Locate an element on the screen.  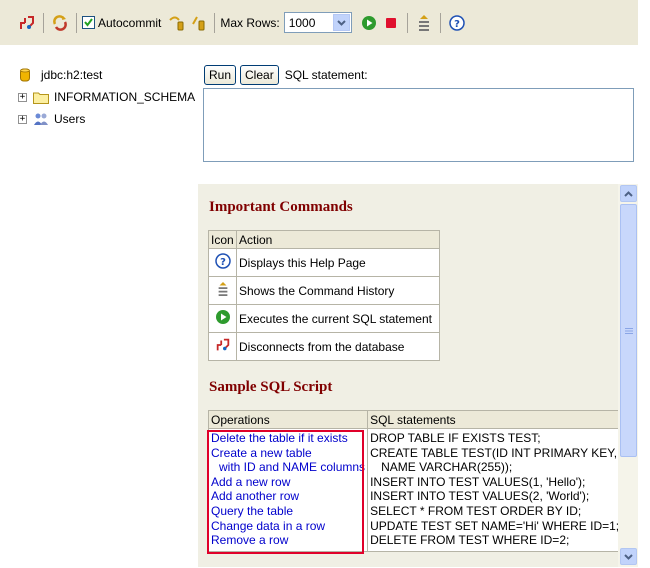
scroll-down-icon is located at coordinates (628, 556).